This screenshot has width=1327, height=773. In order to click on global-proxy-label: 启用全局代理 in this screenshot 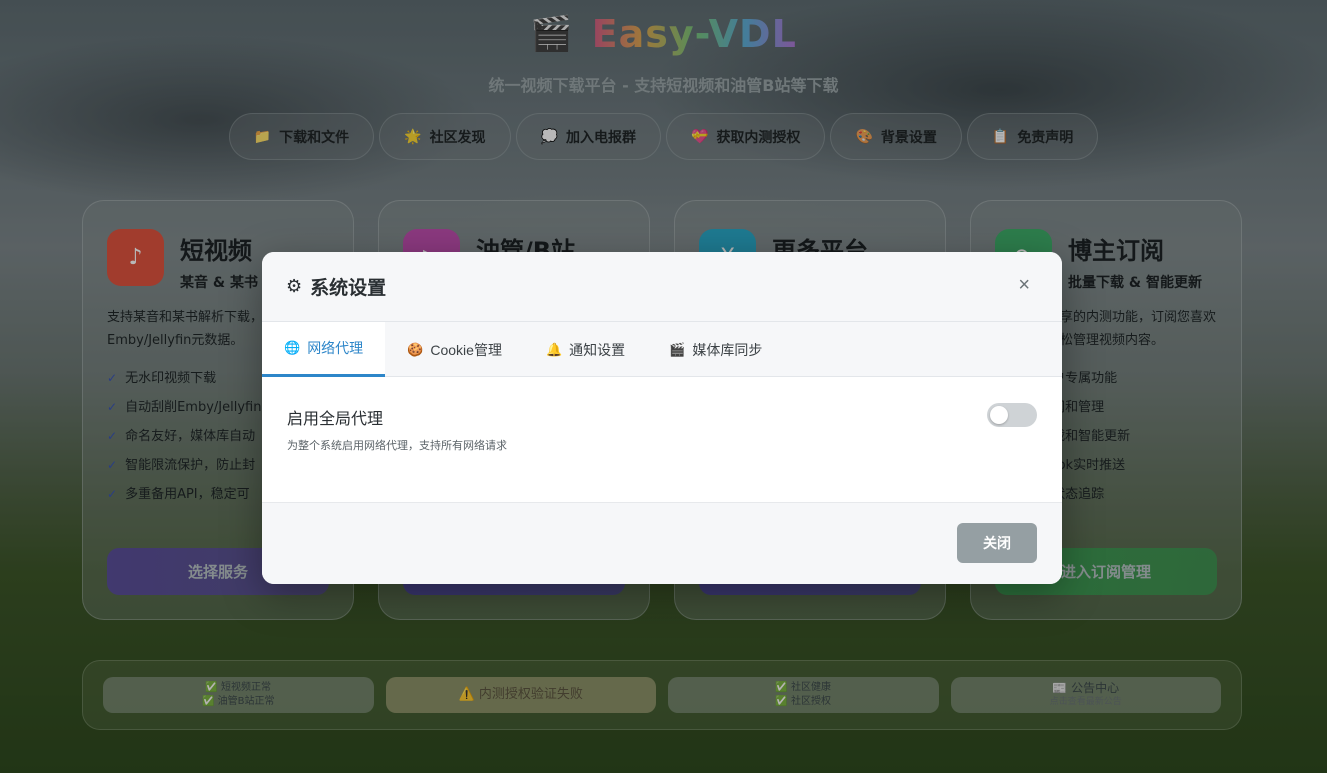, I will do `click(335, 419)`.